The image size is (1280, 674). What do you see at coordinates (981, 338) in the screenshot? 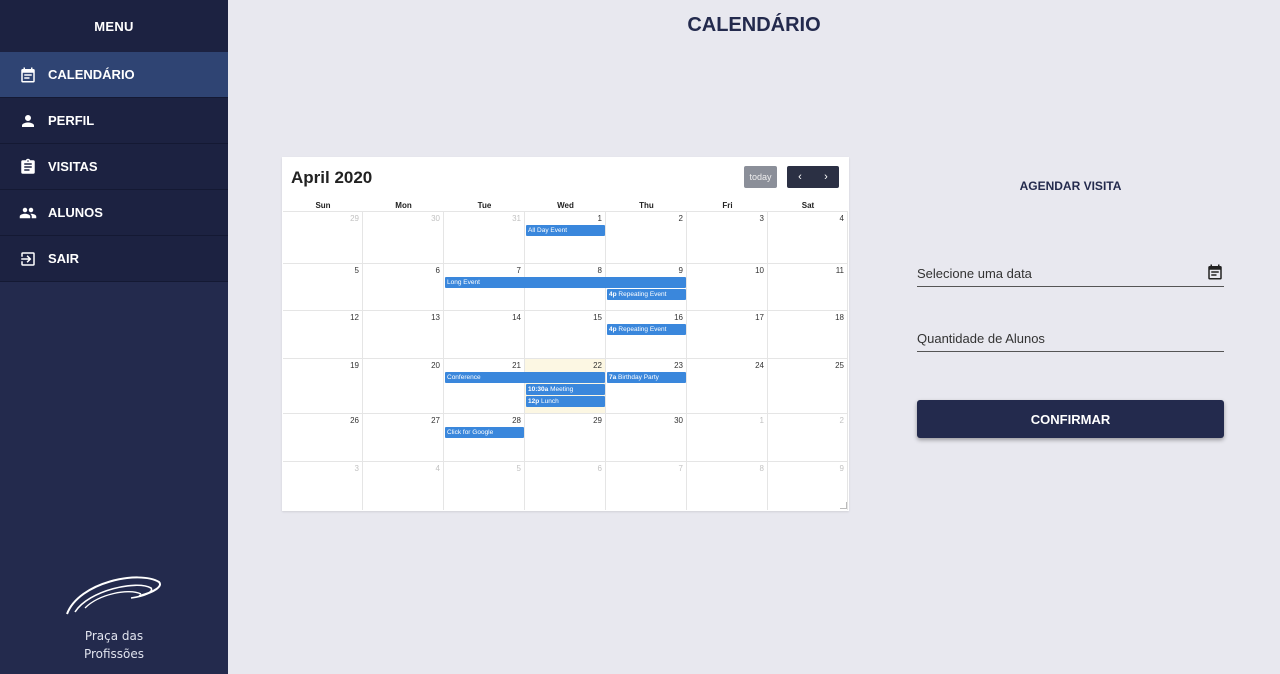
I see `students-quantity-placeholder: Quantidade de Alunos` at bounding box center [981, 338].